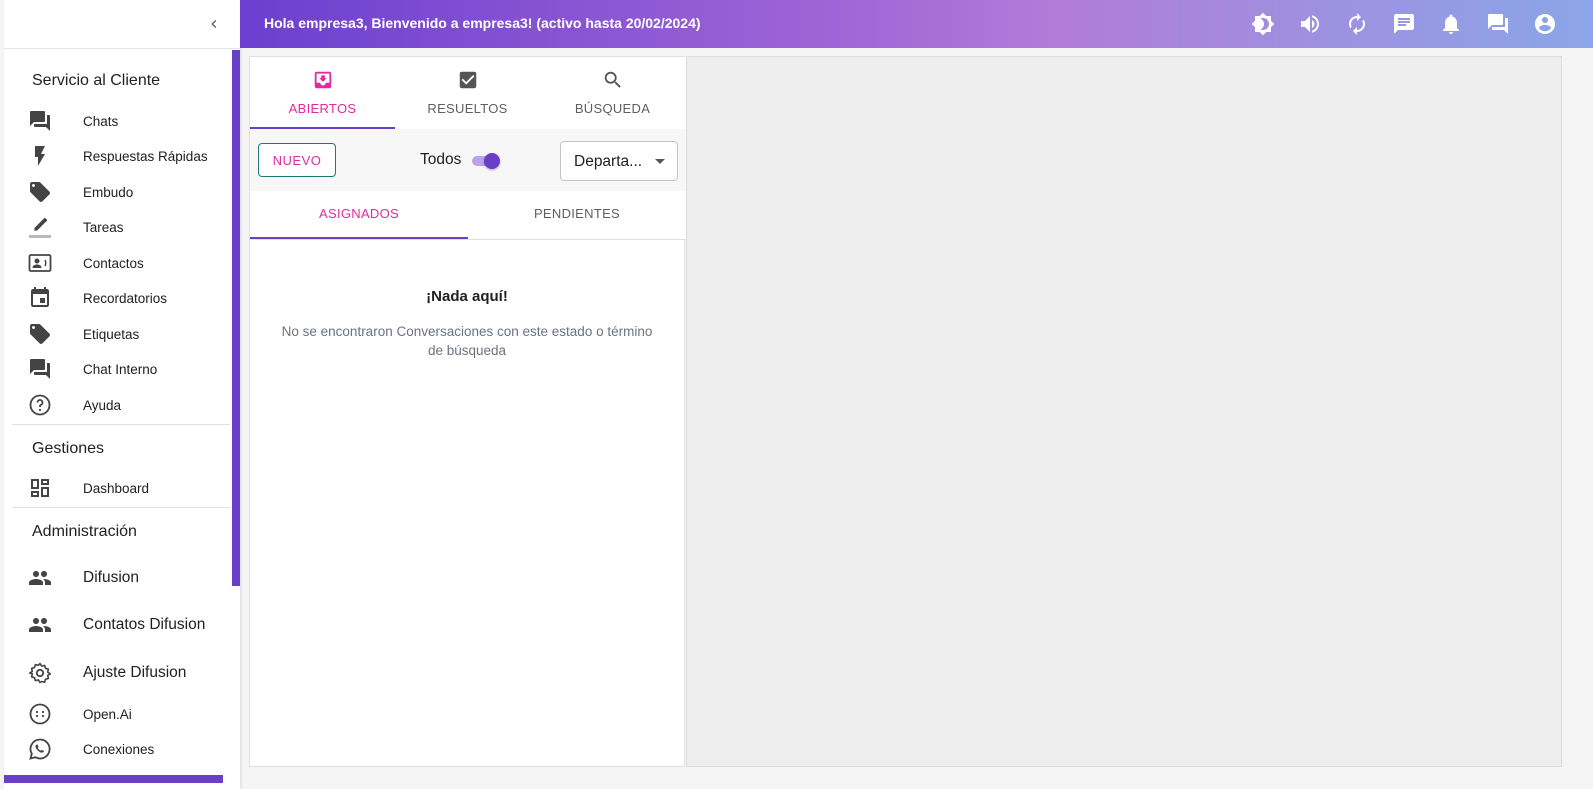  I want to click on sidebar-item-label: Ajuste Difusion, so click(135, 672).